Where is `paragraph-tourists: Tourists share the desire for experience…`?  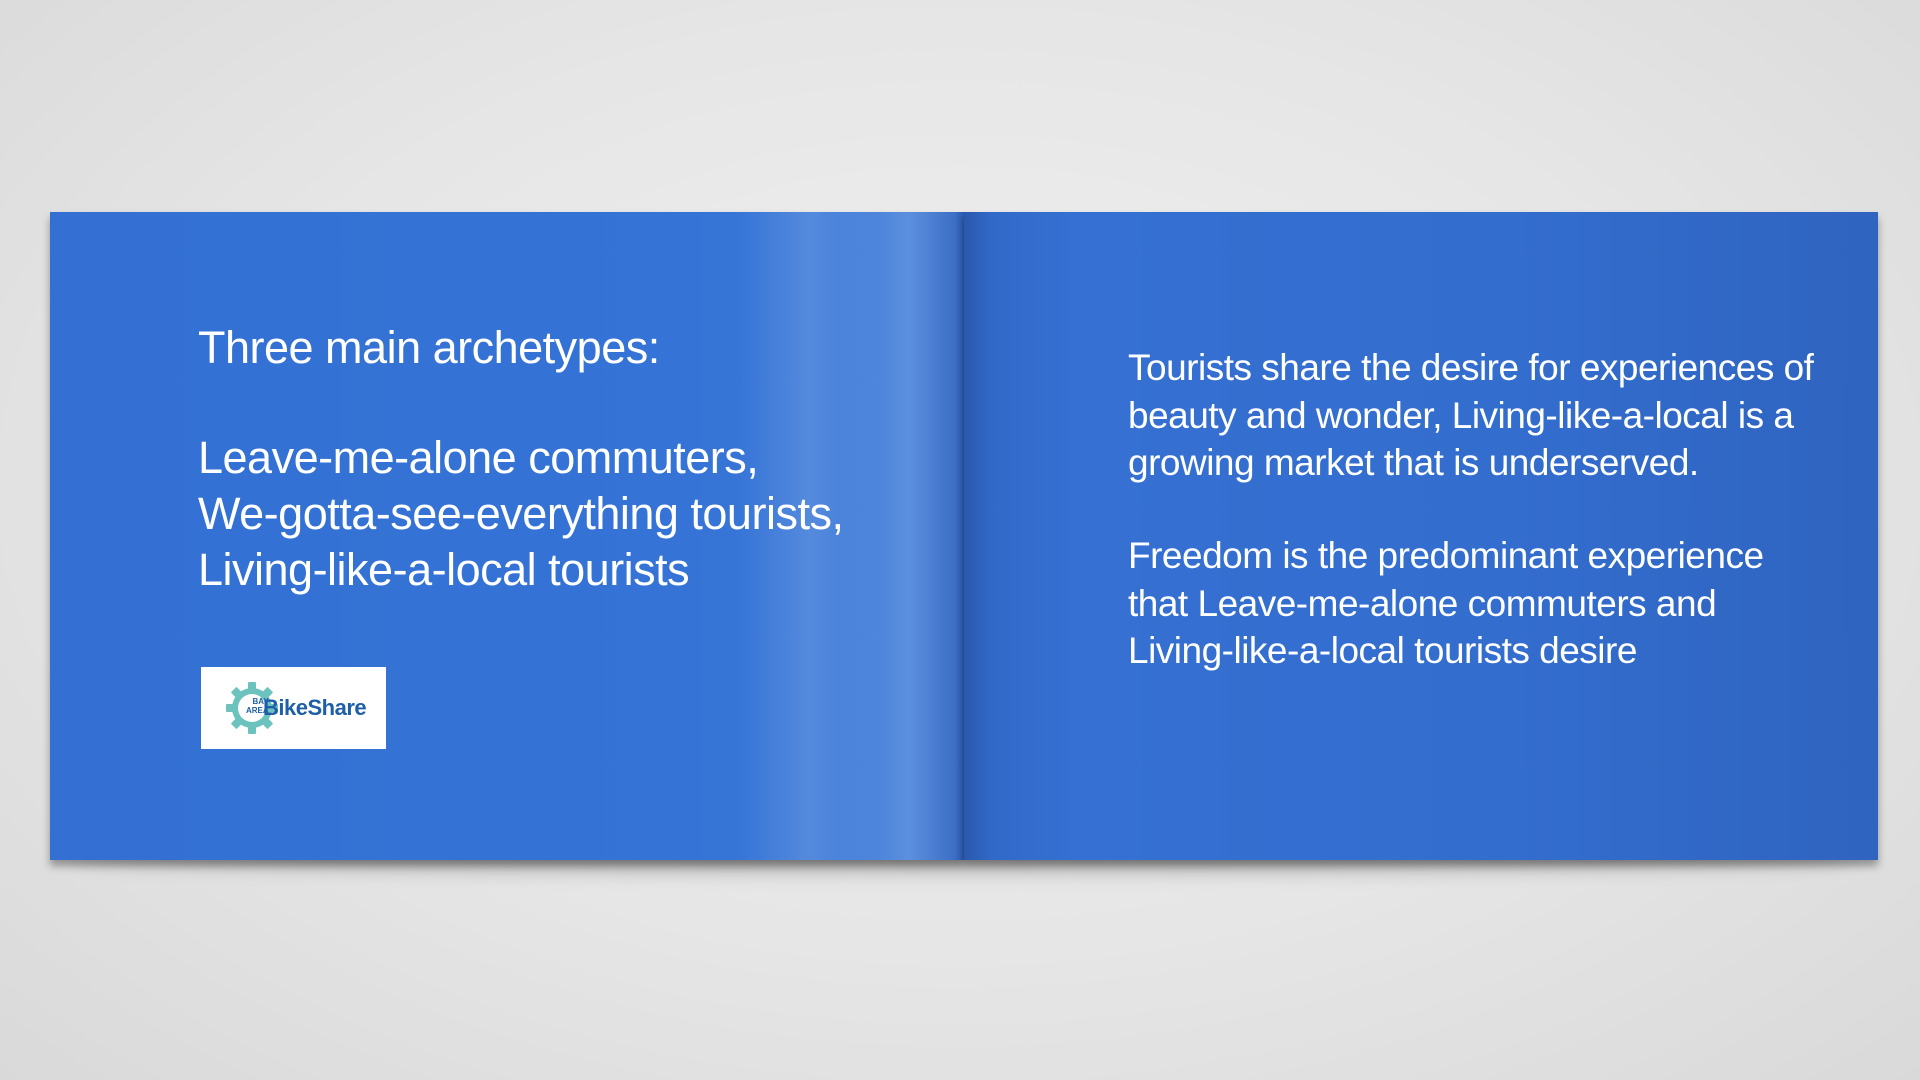 paragraph-tourists: Tourists share the desire for experience… is located at coordinates (1471, 415).